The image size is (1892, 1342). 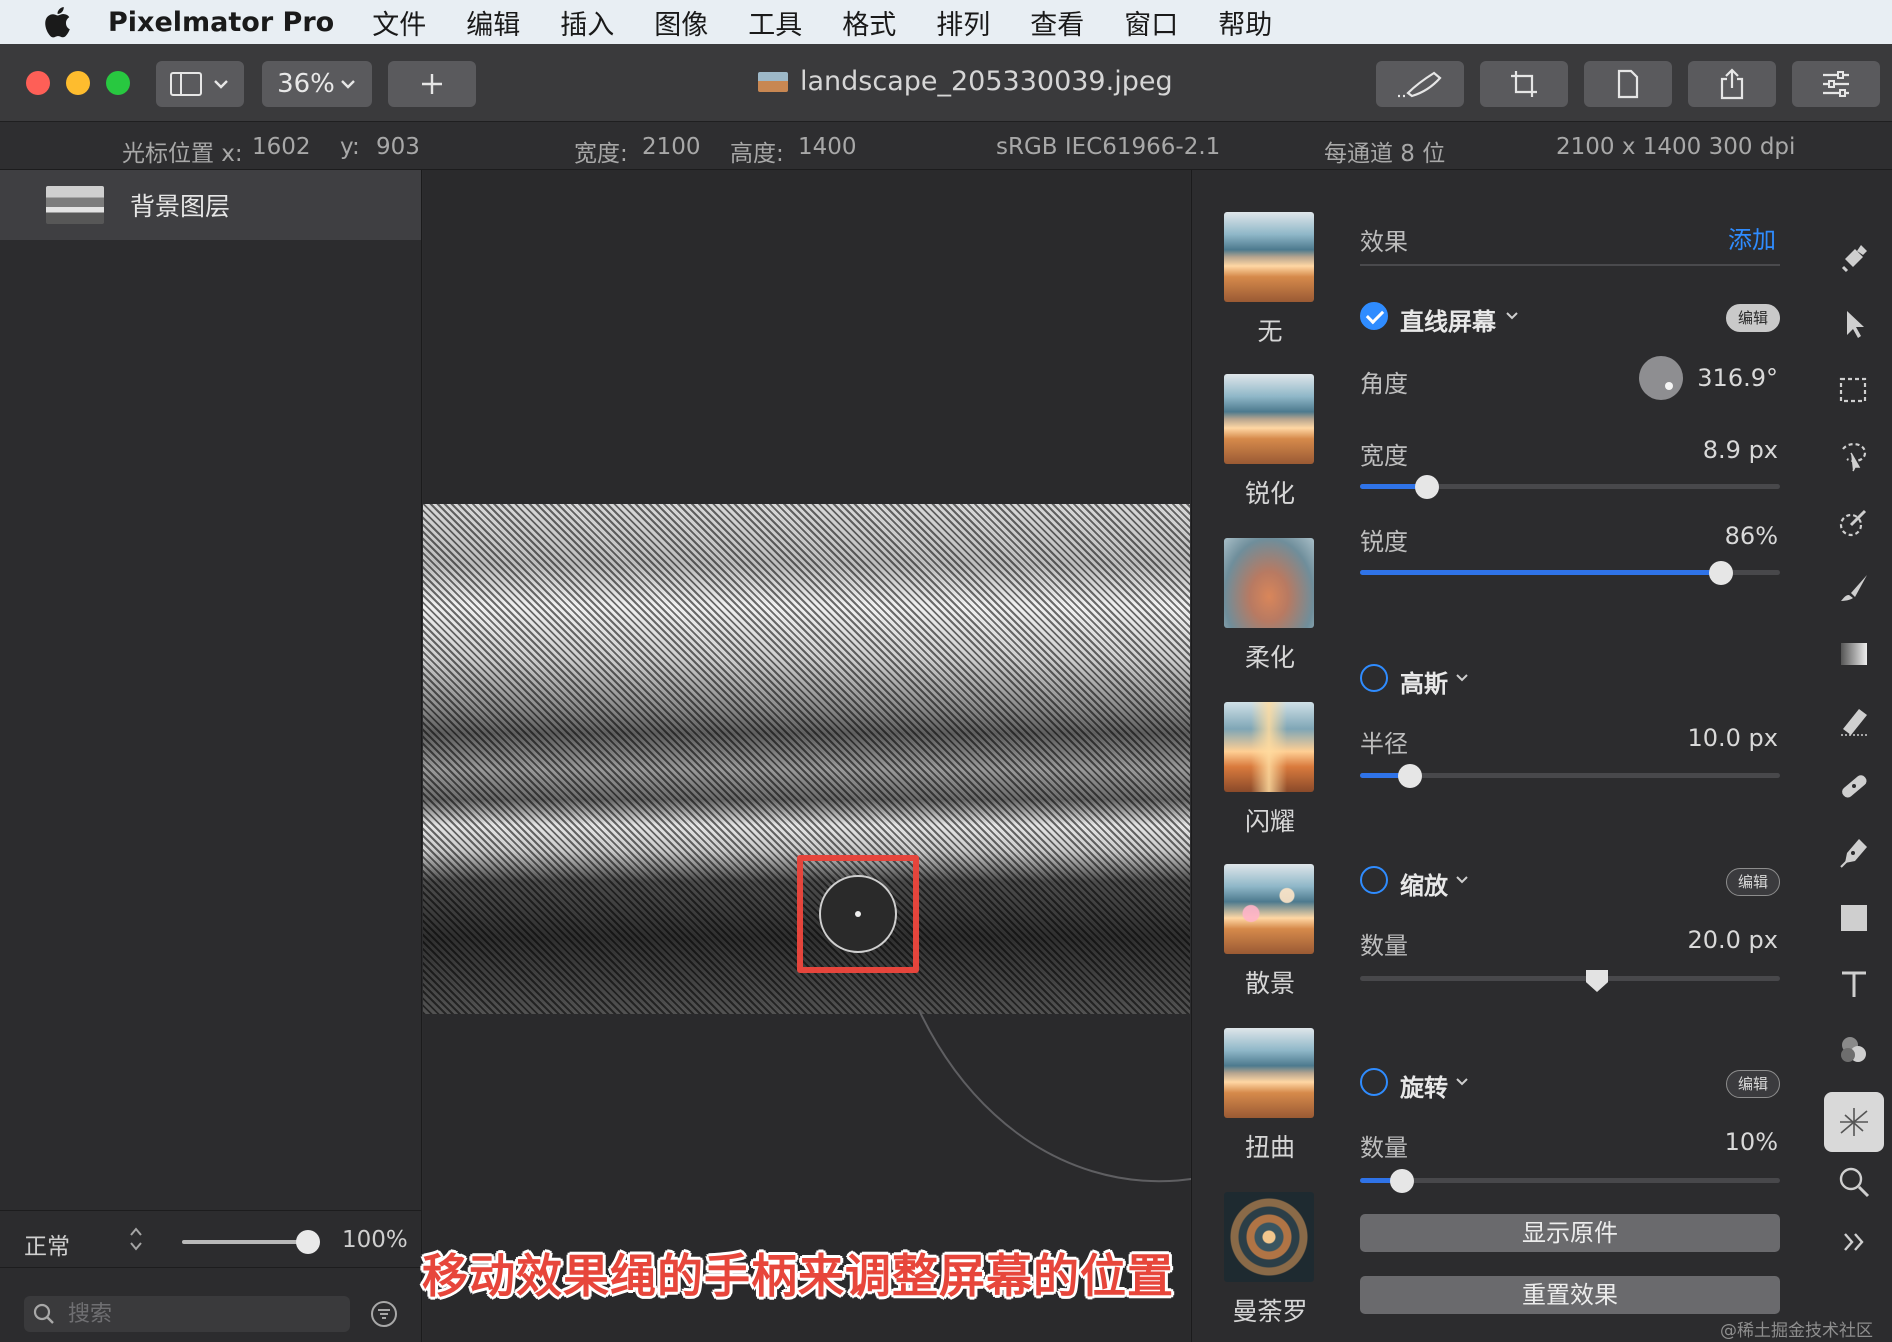 What do you see at coordinates (210, 205) in the screenshot?
I see `layer-row: 背景图层` at bounding box center [210, 205].